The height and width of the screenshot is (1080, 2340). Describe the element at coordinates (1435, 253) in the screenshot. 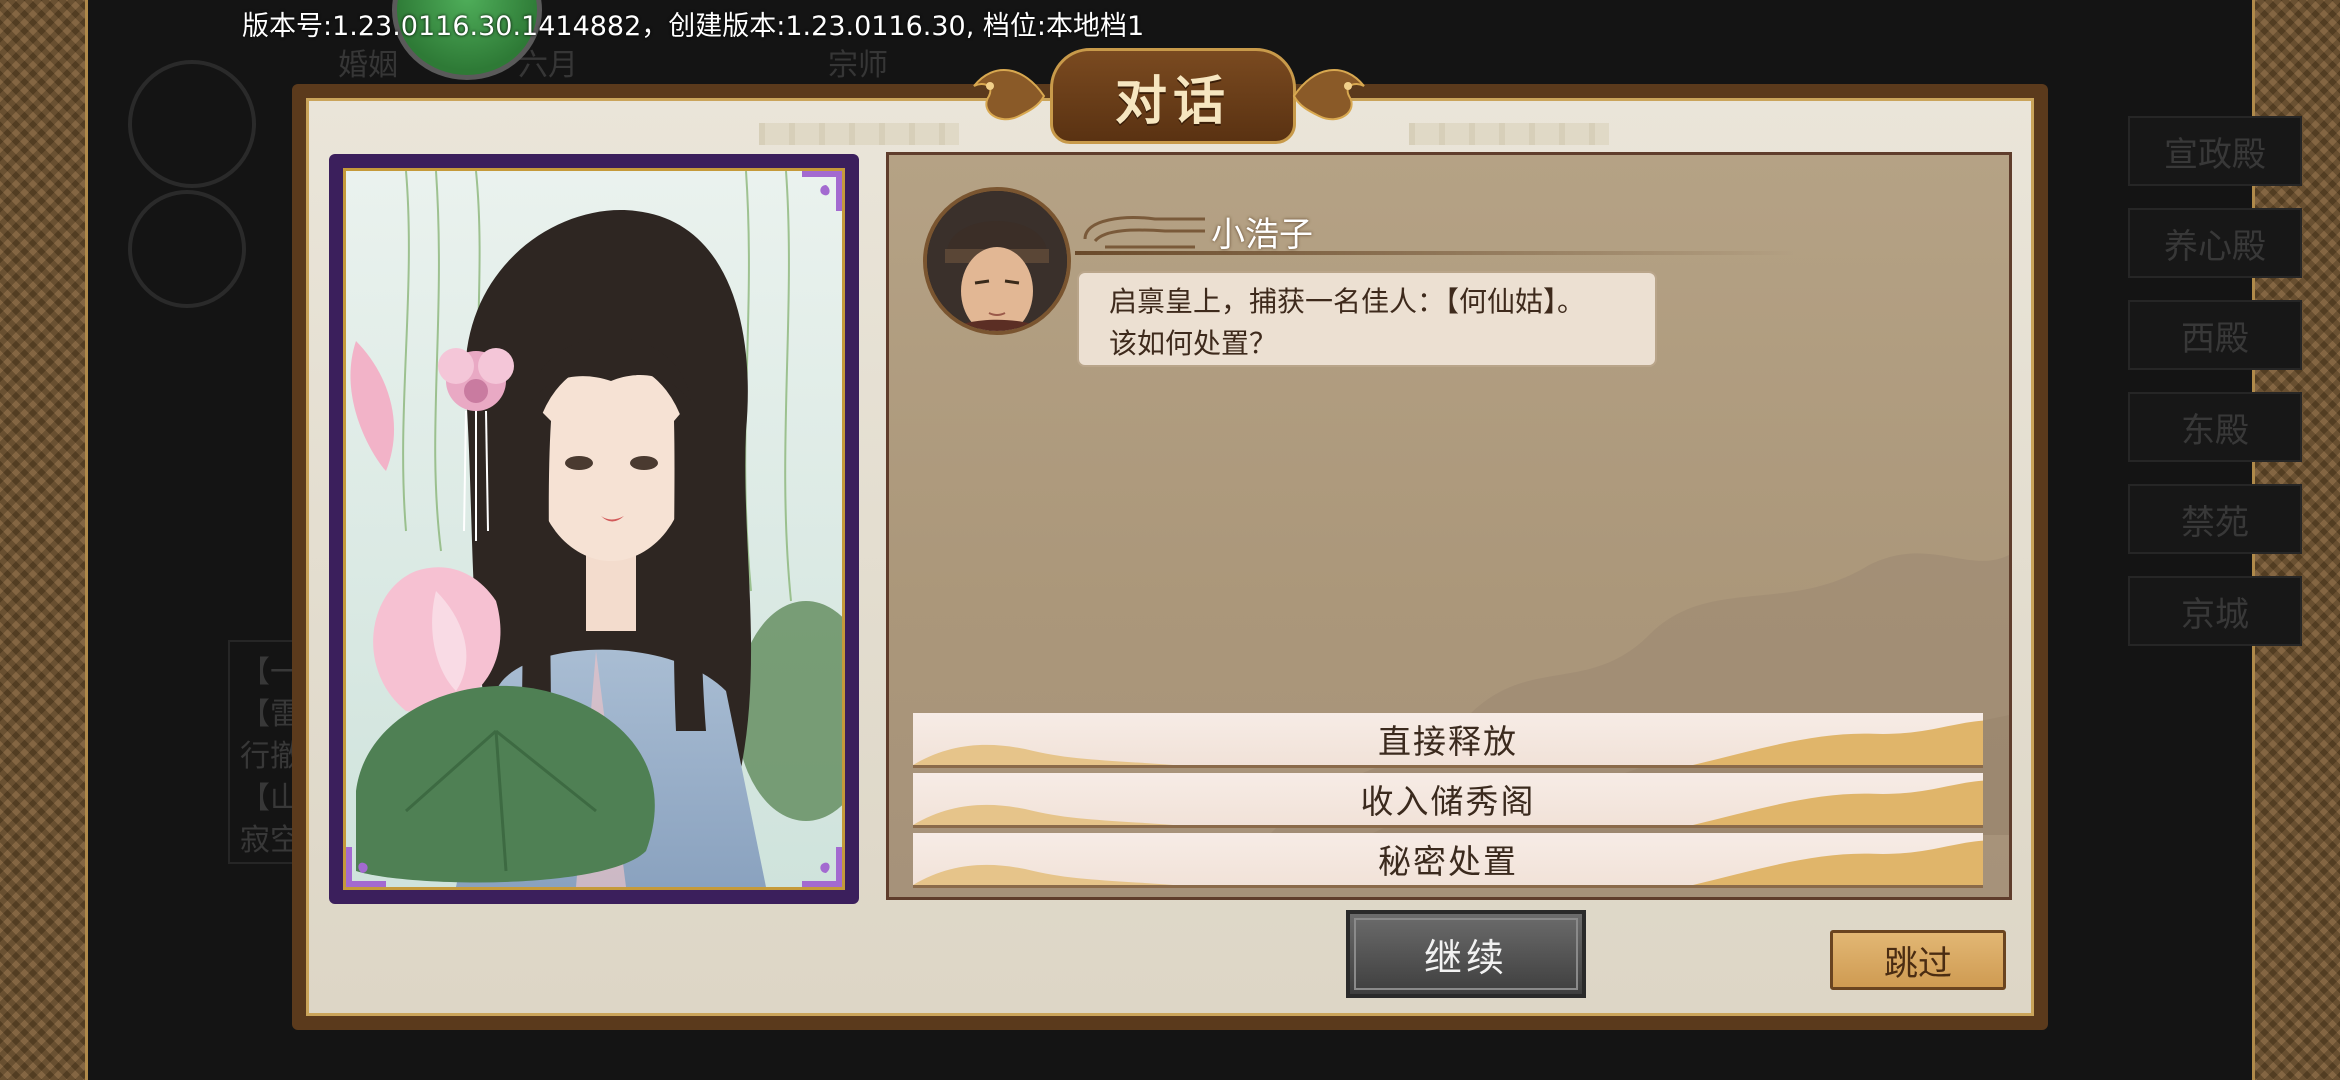

I see `speaker-underline` at that location.